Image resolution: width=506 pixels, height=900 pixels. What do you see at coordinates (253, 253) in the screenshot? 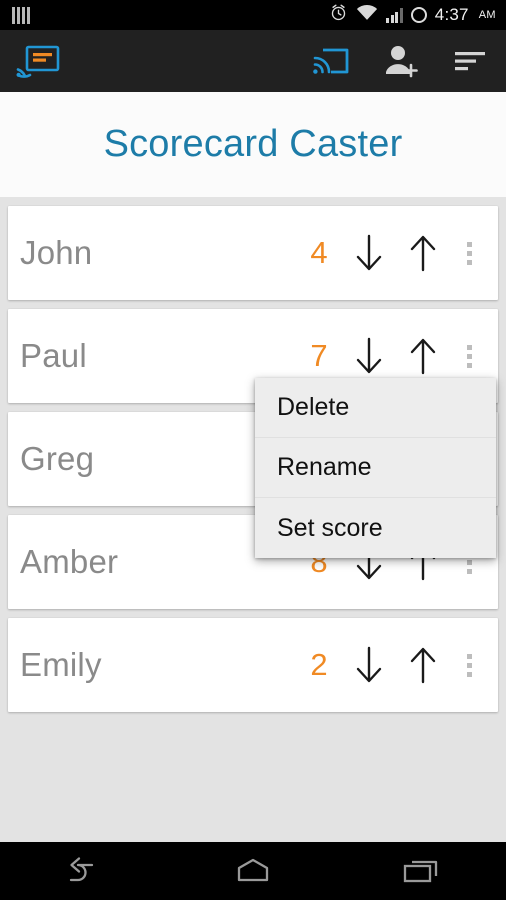
I see `table-row: John 4` at bounding box center [253, 253].